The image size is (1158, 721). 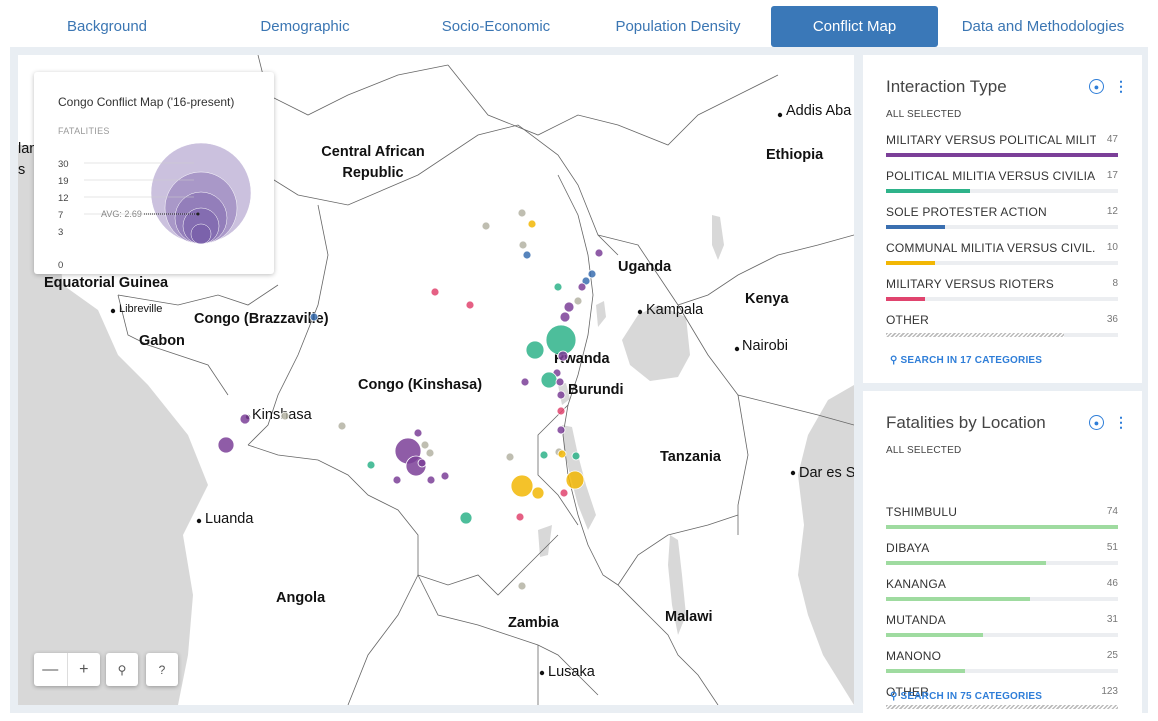 What do you see at coordinates (301, 598) in the screenshot?
I see `label-angola: Angola` at bounding box center [301, 598].